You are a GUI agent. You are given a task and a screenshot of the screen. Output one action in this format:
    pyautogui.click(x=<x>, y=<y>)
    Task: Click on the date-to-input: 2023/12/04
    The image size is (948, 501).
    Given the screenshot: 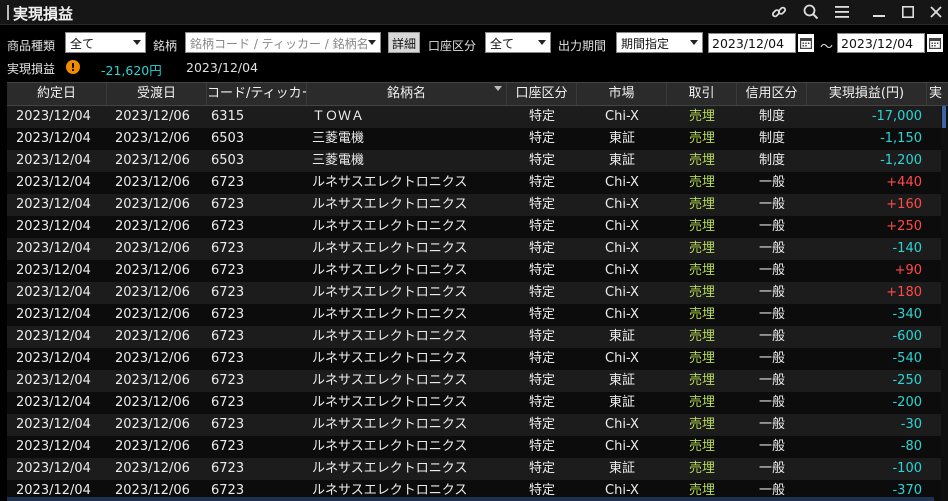 What is the action you would take?
    pyautogui.click(x=881, y=43)
    